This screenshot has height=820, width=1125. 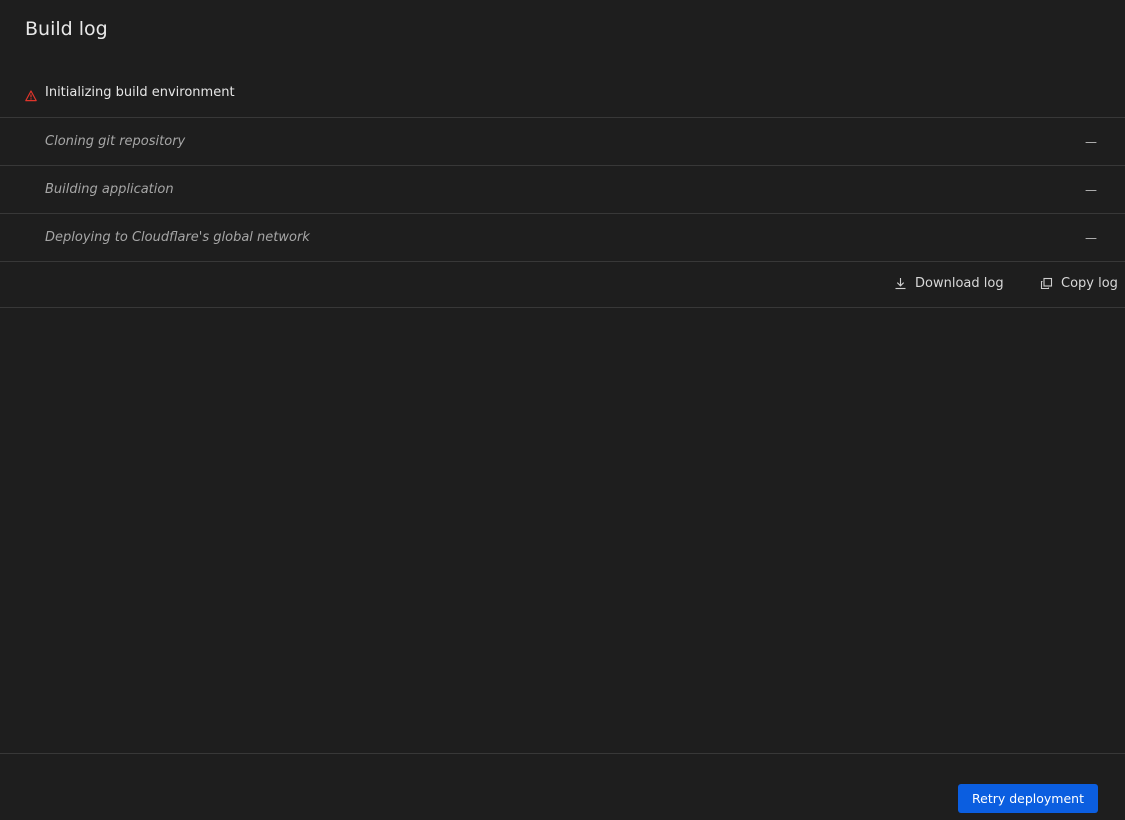 I want to click on download-icon, so click(x=900, y=283).